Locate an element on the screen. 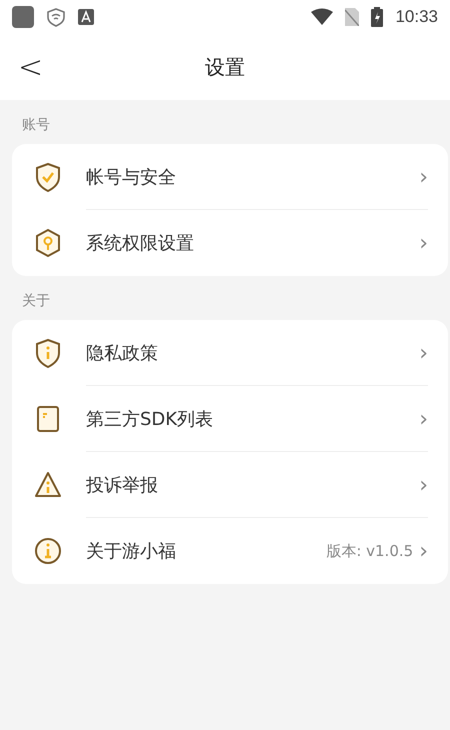 This screenshot has width=450, height=730. row-label: 帐号与安全 is located at coordinates (131, 177).